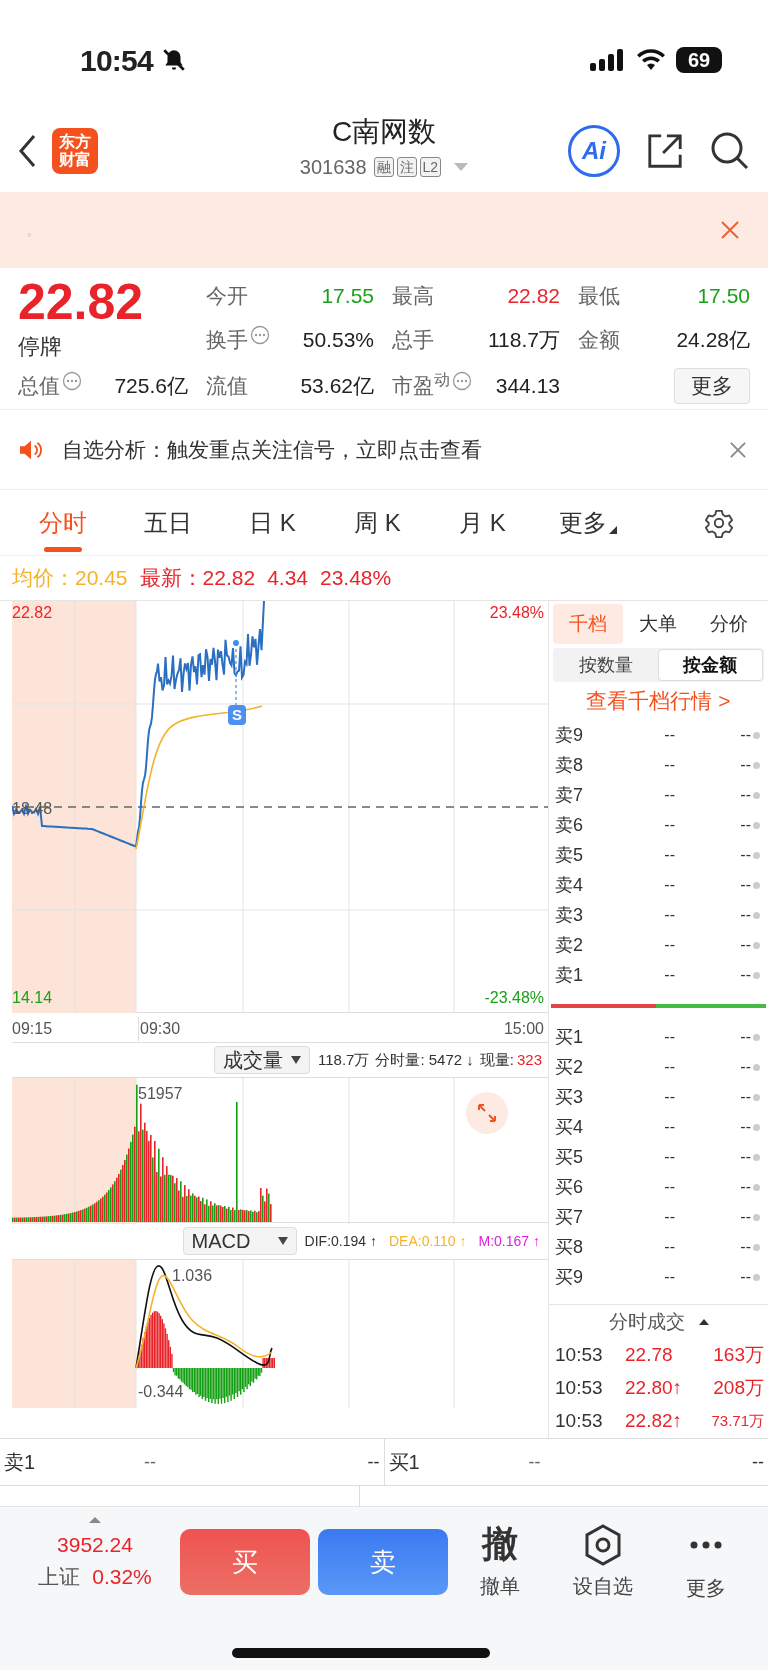 The image size is (768, 1670). I want to click on current-volume: 323, so click(529, 1059).